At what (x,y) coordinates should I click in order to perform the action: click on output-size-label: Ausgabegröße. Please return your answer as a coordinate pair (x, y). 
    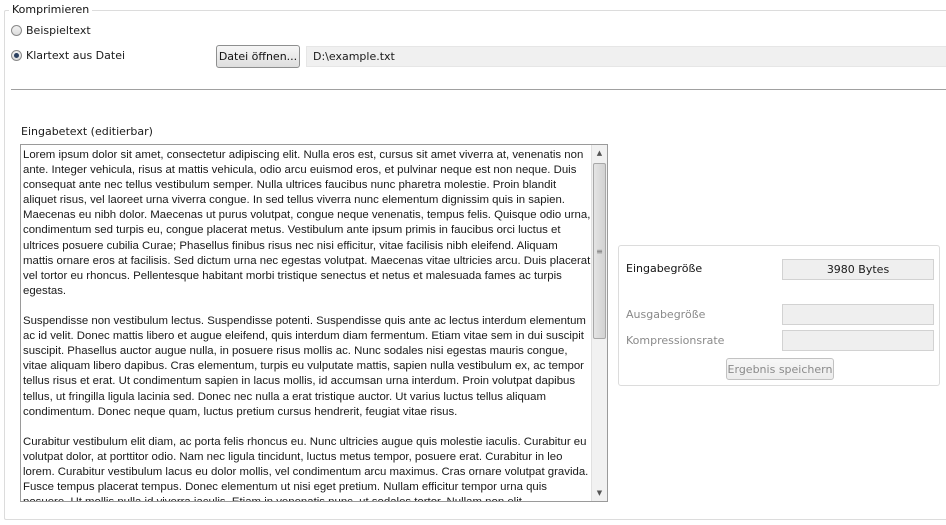
    Looking at the image, I should click on (666, 314).